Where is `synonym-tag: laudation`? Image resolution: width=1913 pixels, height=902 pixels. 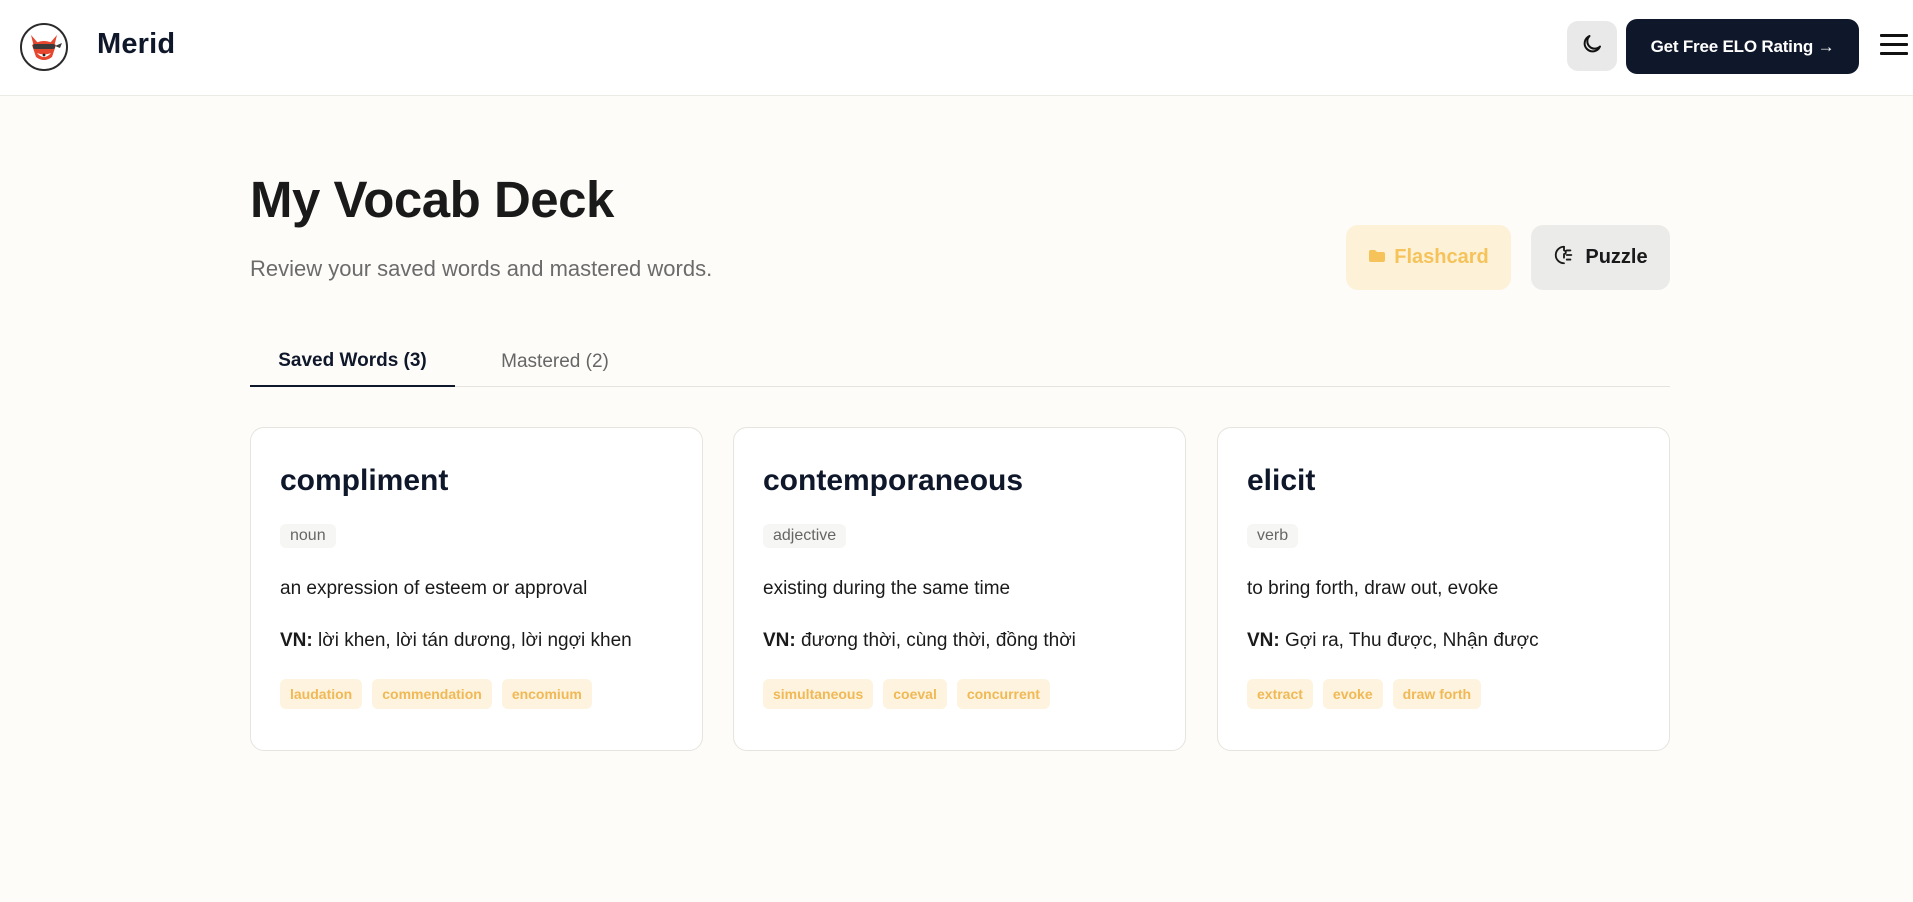
synonym-tag: laudation is located at coordinates (321, 694).